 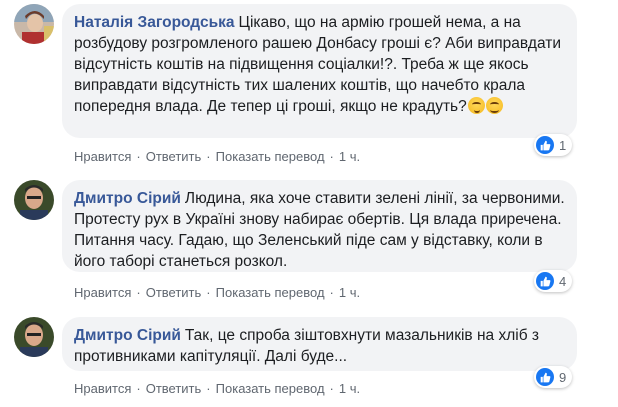 I want to click on reaction-count: 4, so click(x=553, y=281).